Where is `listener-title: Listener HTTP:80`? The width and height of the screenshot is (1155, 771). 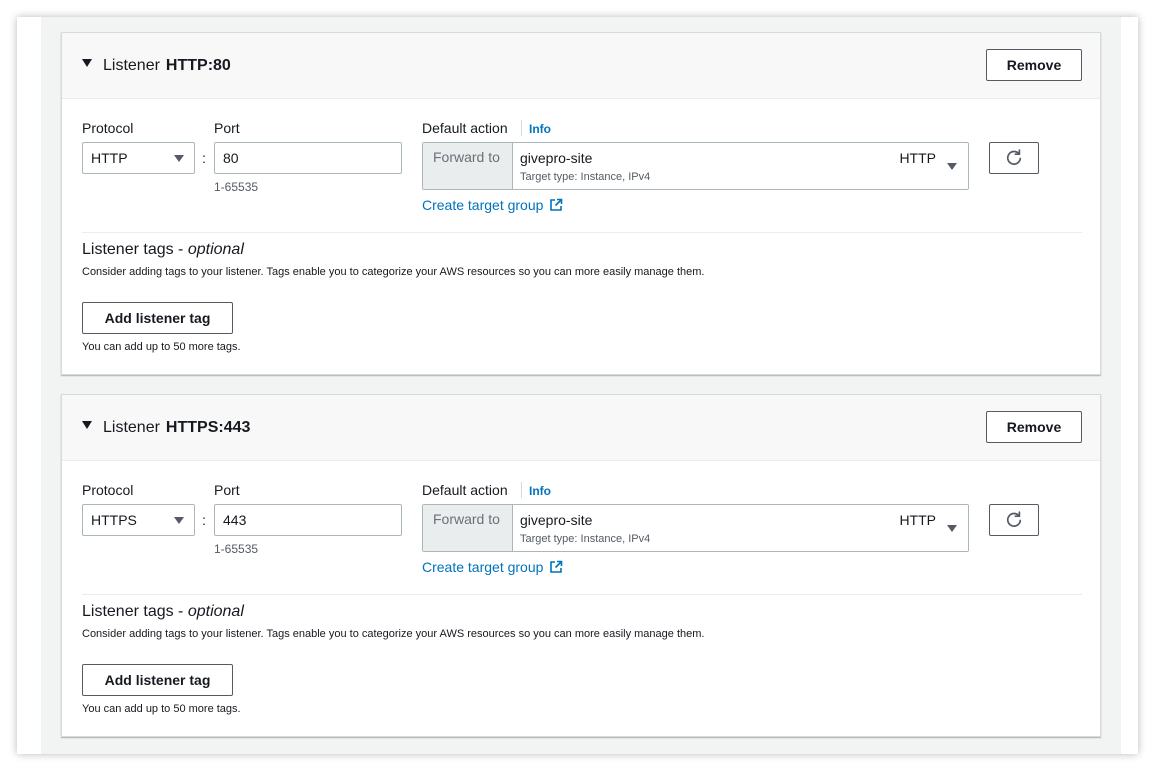
listener-title: Listener HTTP:80 is located at coordinates (167, 65).